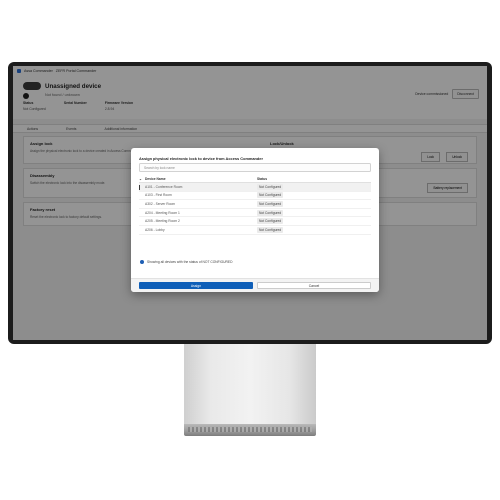 Image resolution: width=500 pixels, height=500 pixels. Describe the element at coordinates (255, 196) in the screenshot. I see `table-row: A103 - First Room Not Configured` at that location.